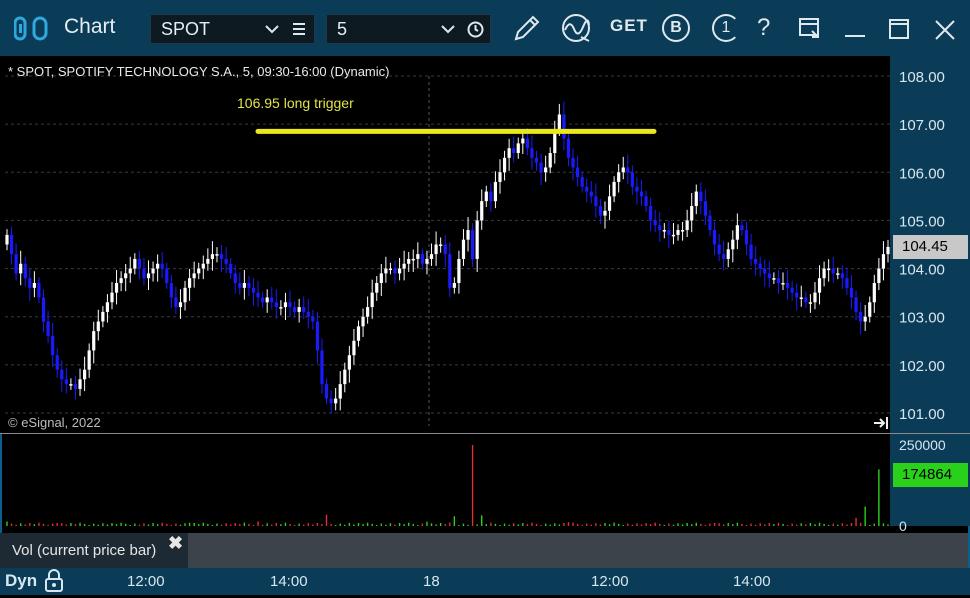 The height and width of the screenshot is (598, 970). I want to click on lock-icon, so click(54, 583).